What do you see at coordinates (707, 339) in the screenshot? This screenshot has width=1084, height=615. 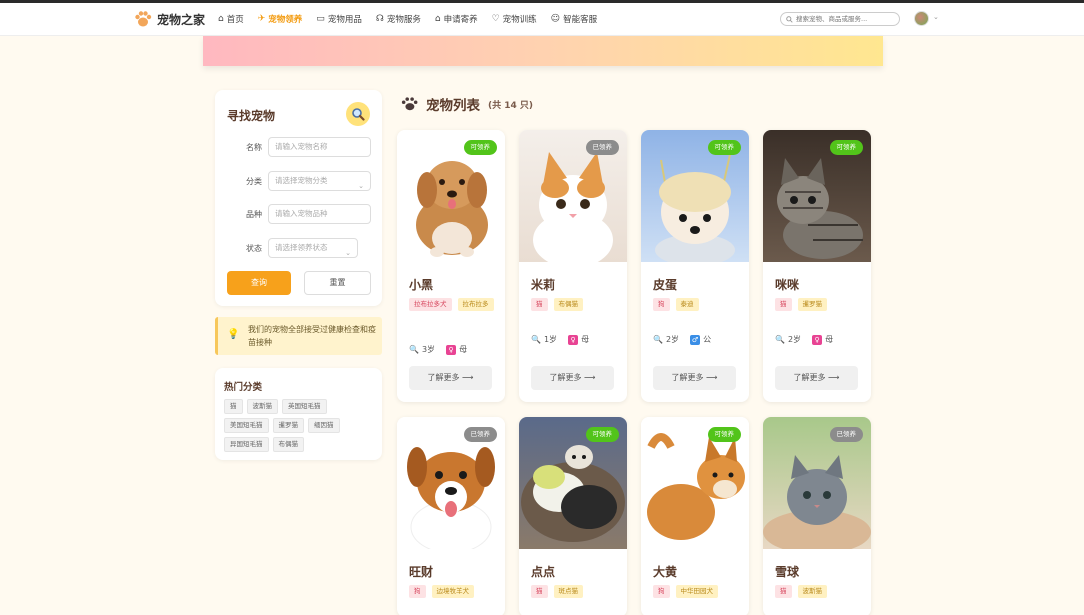 I see `pet-gender: 公` at bounding box center [707, 339].